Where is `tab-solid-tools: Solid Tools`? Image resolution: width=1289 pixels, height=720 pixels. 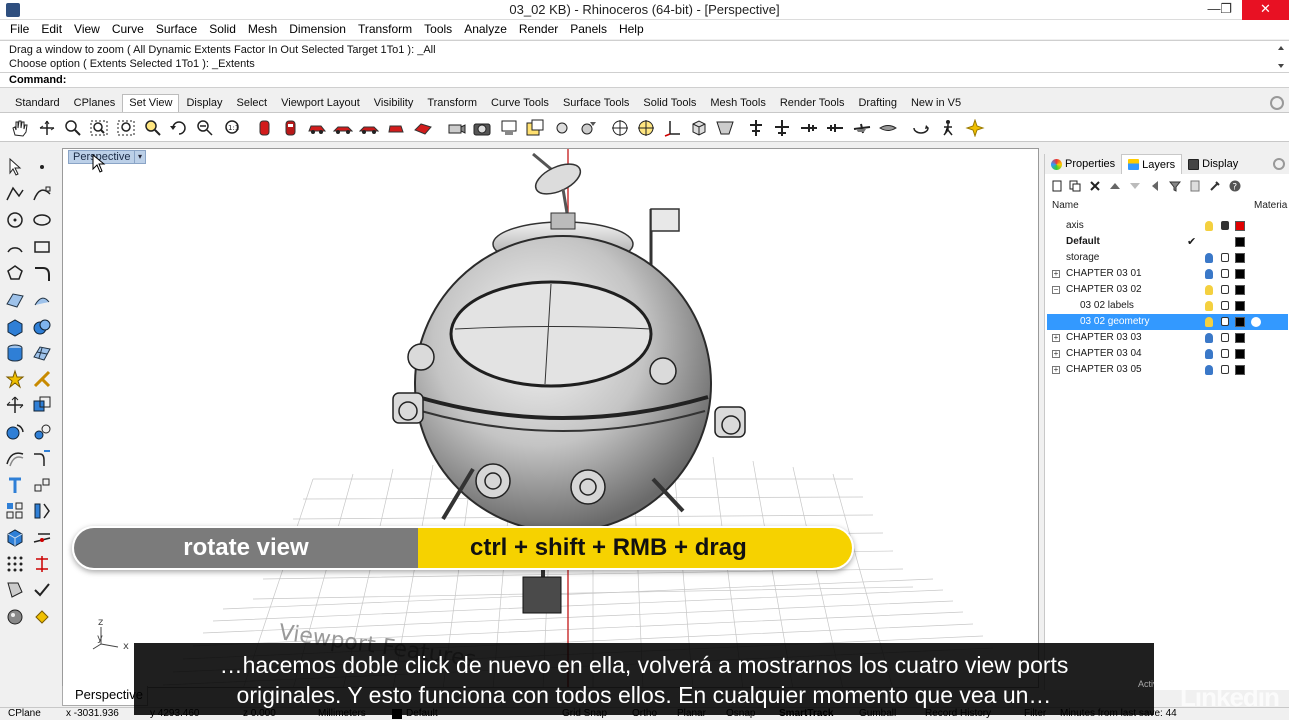 tab-solid-tools: Solid Tools is located at coordinates (669, 103).